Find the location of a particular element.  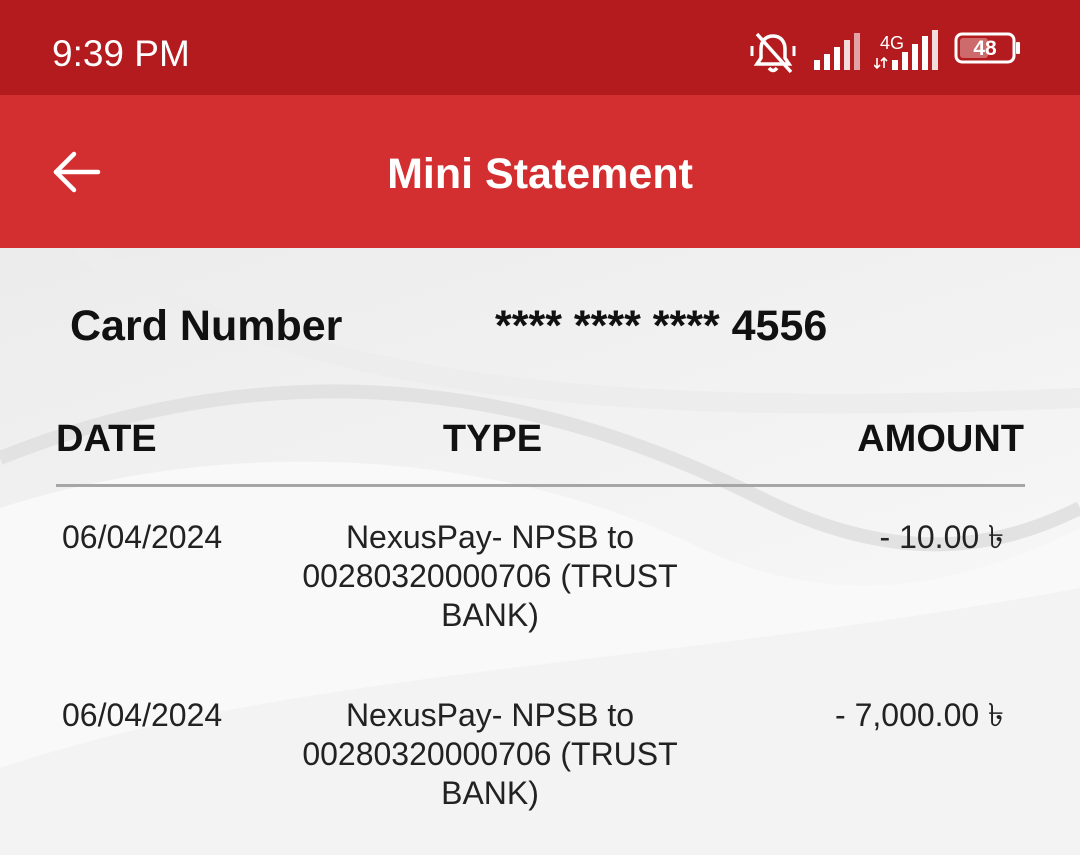

row-amount: - 7,000.00 ৳ is located at coordinates (919, 715).